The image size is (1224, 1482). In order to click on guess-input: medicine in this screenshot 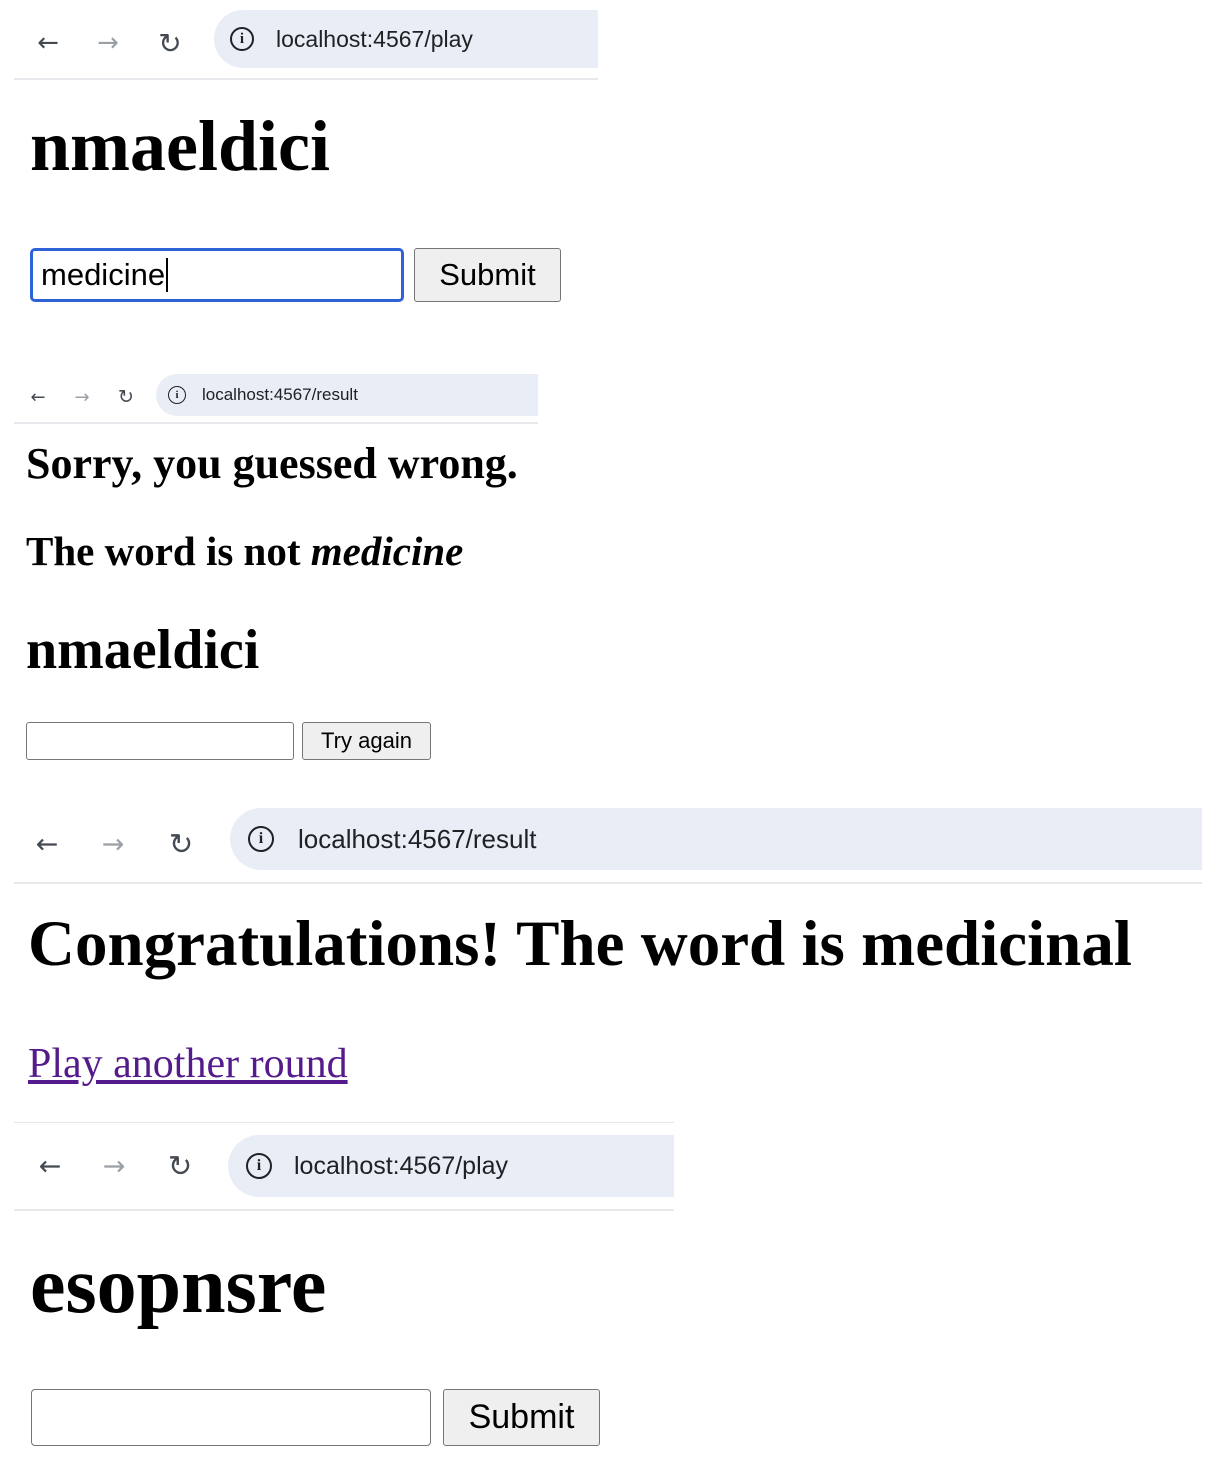, I will do `click(217, 275)`.